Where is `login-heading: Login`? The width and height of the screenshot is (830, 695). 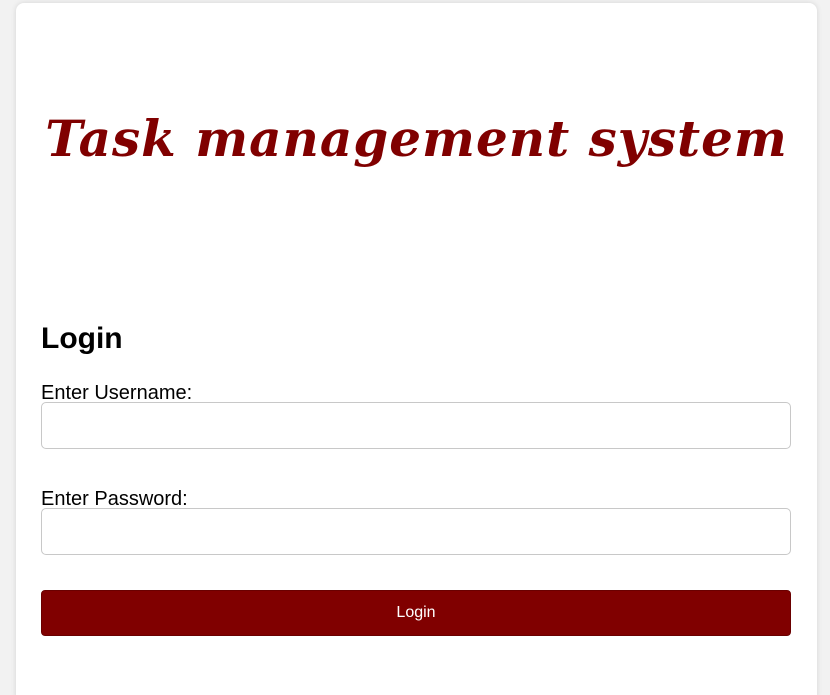 login-heading: Login is located at coordinates (82, 338).